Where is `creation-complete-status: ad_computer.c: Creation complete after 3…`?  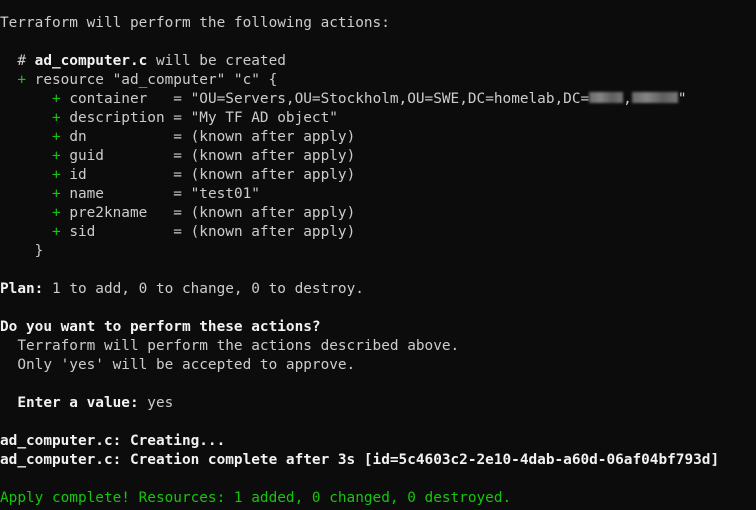
creation-complete-status: ad_computer.c: Creation complete after 3… is located at coordinates (360, 460).